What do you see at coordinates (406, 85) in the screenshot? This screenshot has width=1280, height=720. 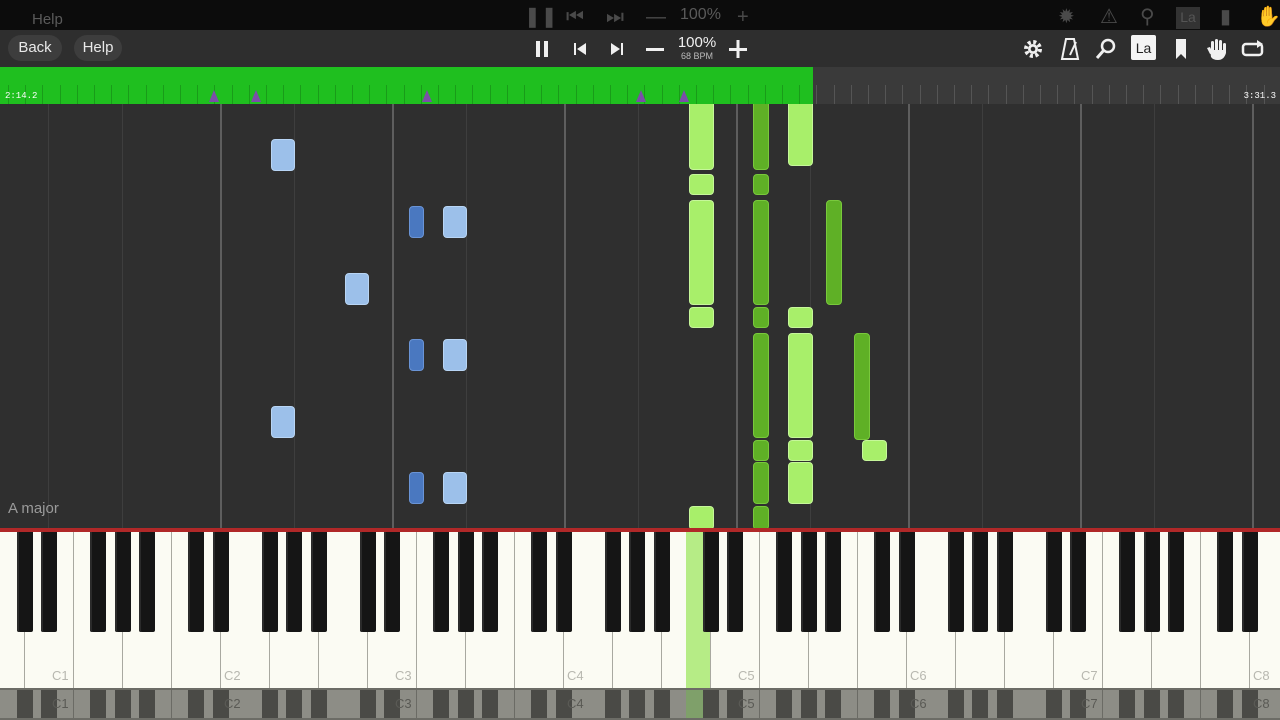 I see `progress-fill` at bounding box center [406, 85].